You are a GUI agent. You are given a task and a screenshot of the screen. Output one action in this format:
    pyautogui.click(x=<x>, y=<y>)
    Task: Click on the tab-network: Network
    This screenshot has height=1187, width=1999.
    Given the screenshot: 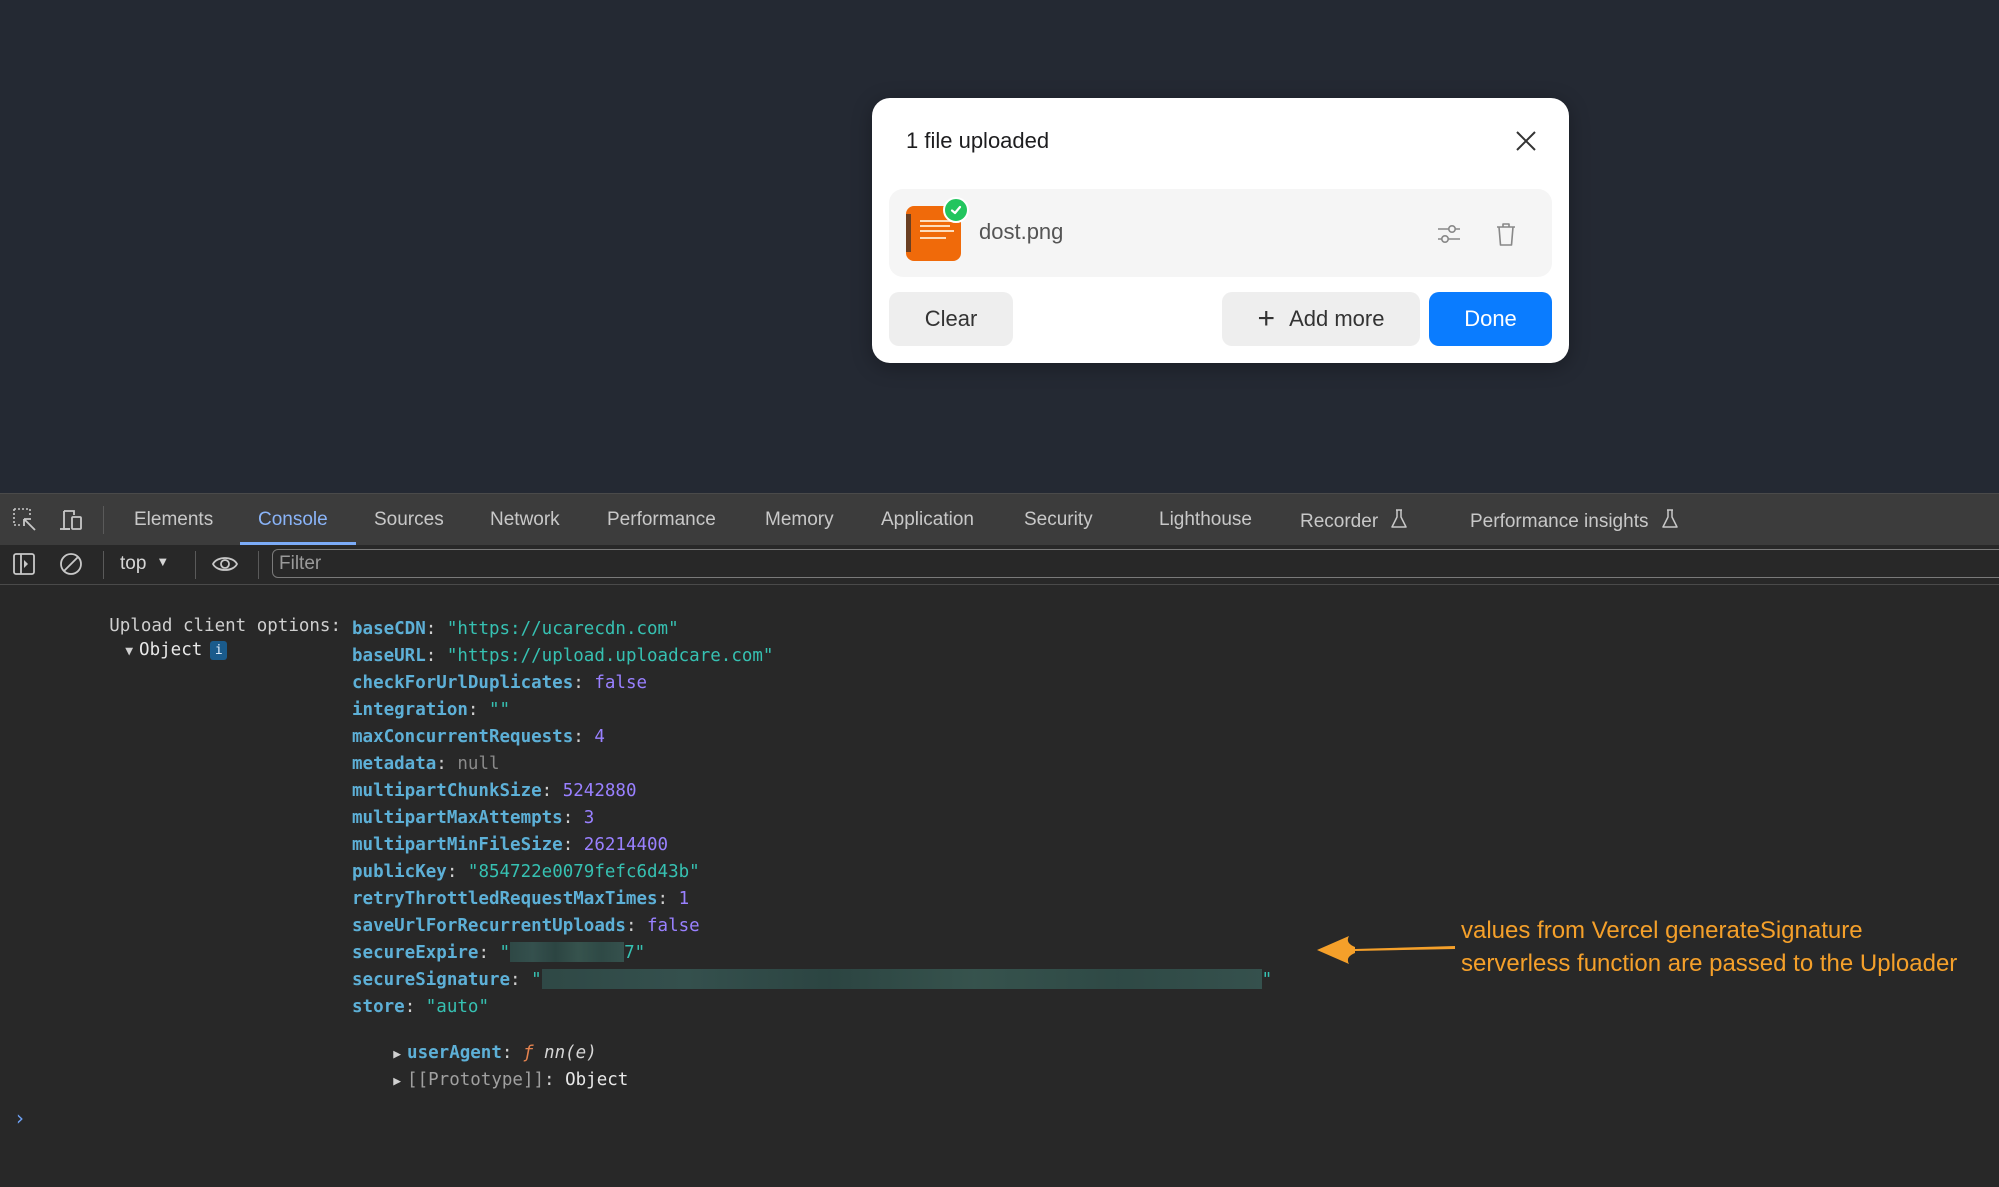 What is the action you would take?
    pyautogui.click(x=525, y=520)
    